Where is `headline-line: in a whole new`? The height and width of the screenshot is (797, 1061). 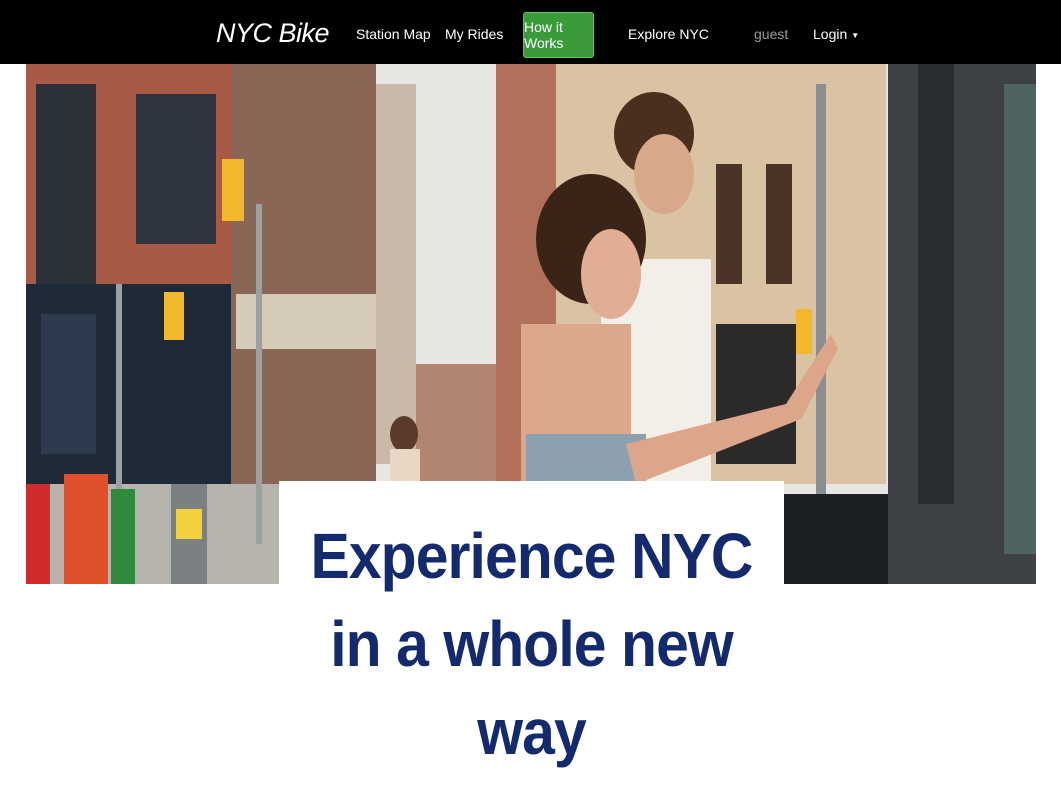
headline-line: in a whole new is located at coordinates (532, 644).